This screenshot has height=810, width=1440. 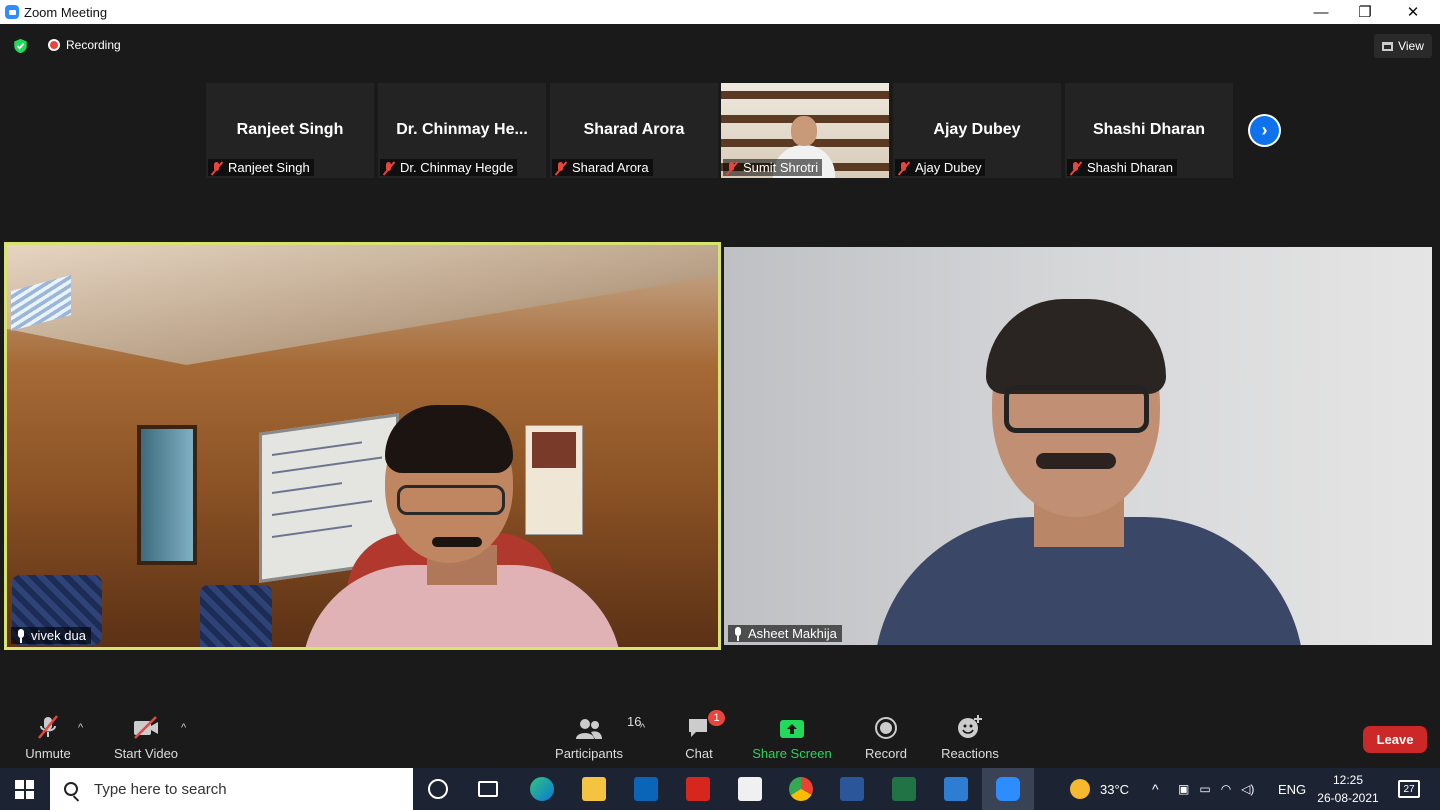 What do you see at coordinates (1155, 789) in the screenshot?
I see `tray-overflow-caret: ^` at bounding box center [1155, 789].